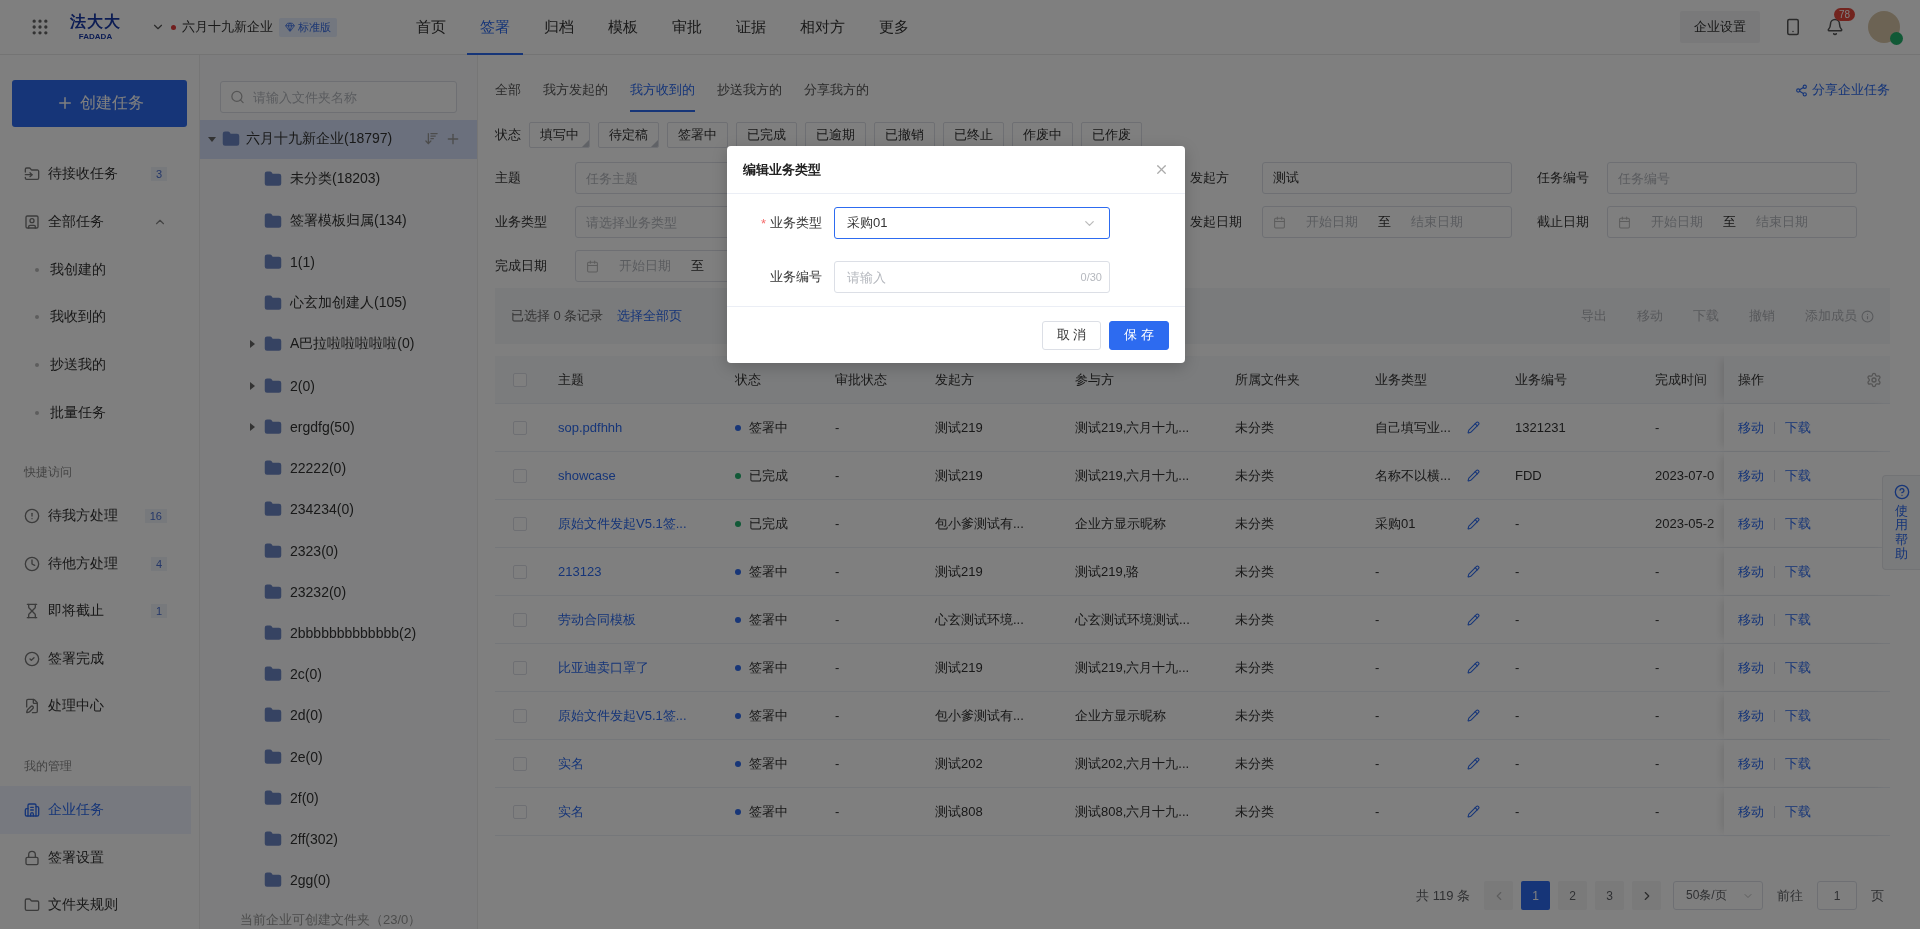  I want to click on page-button: 2, so click(1572, 895).